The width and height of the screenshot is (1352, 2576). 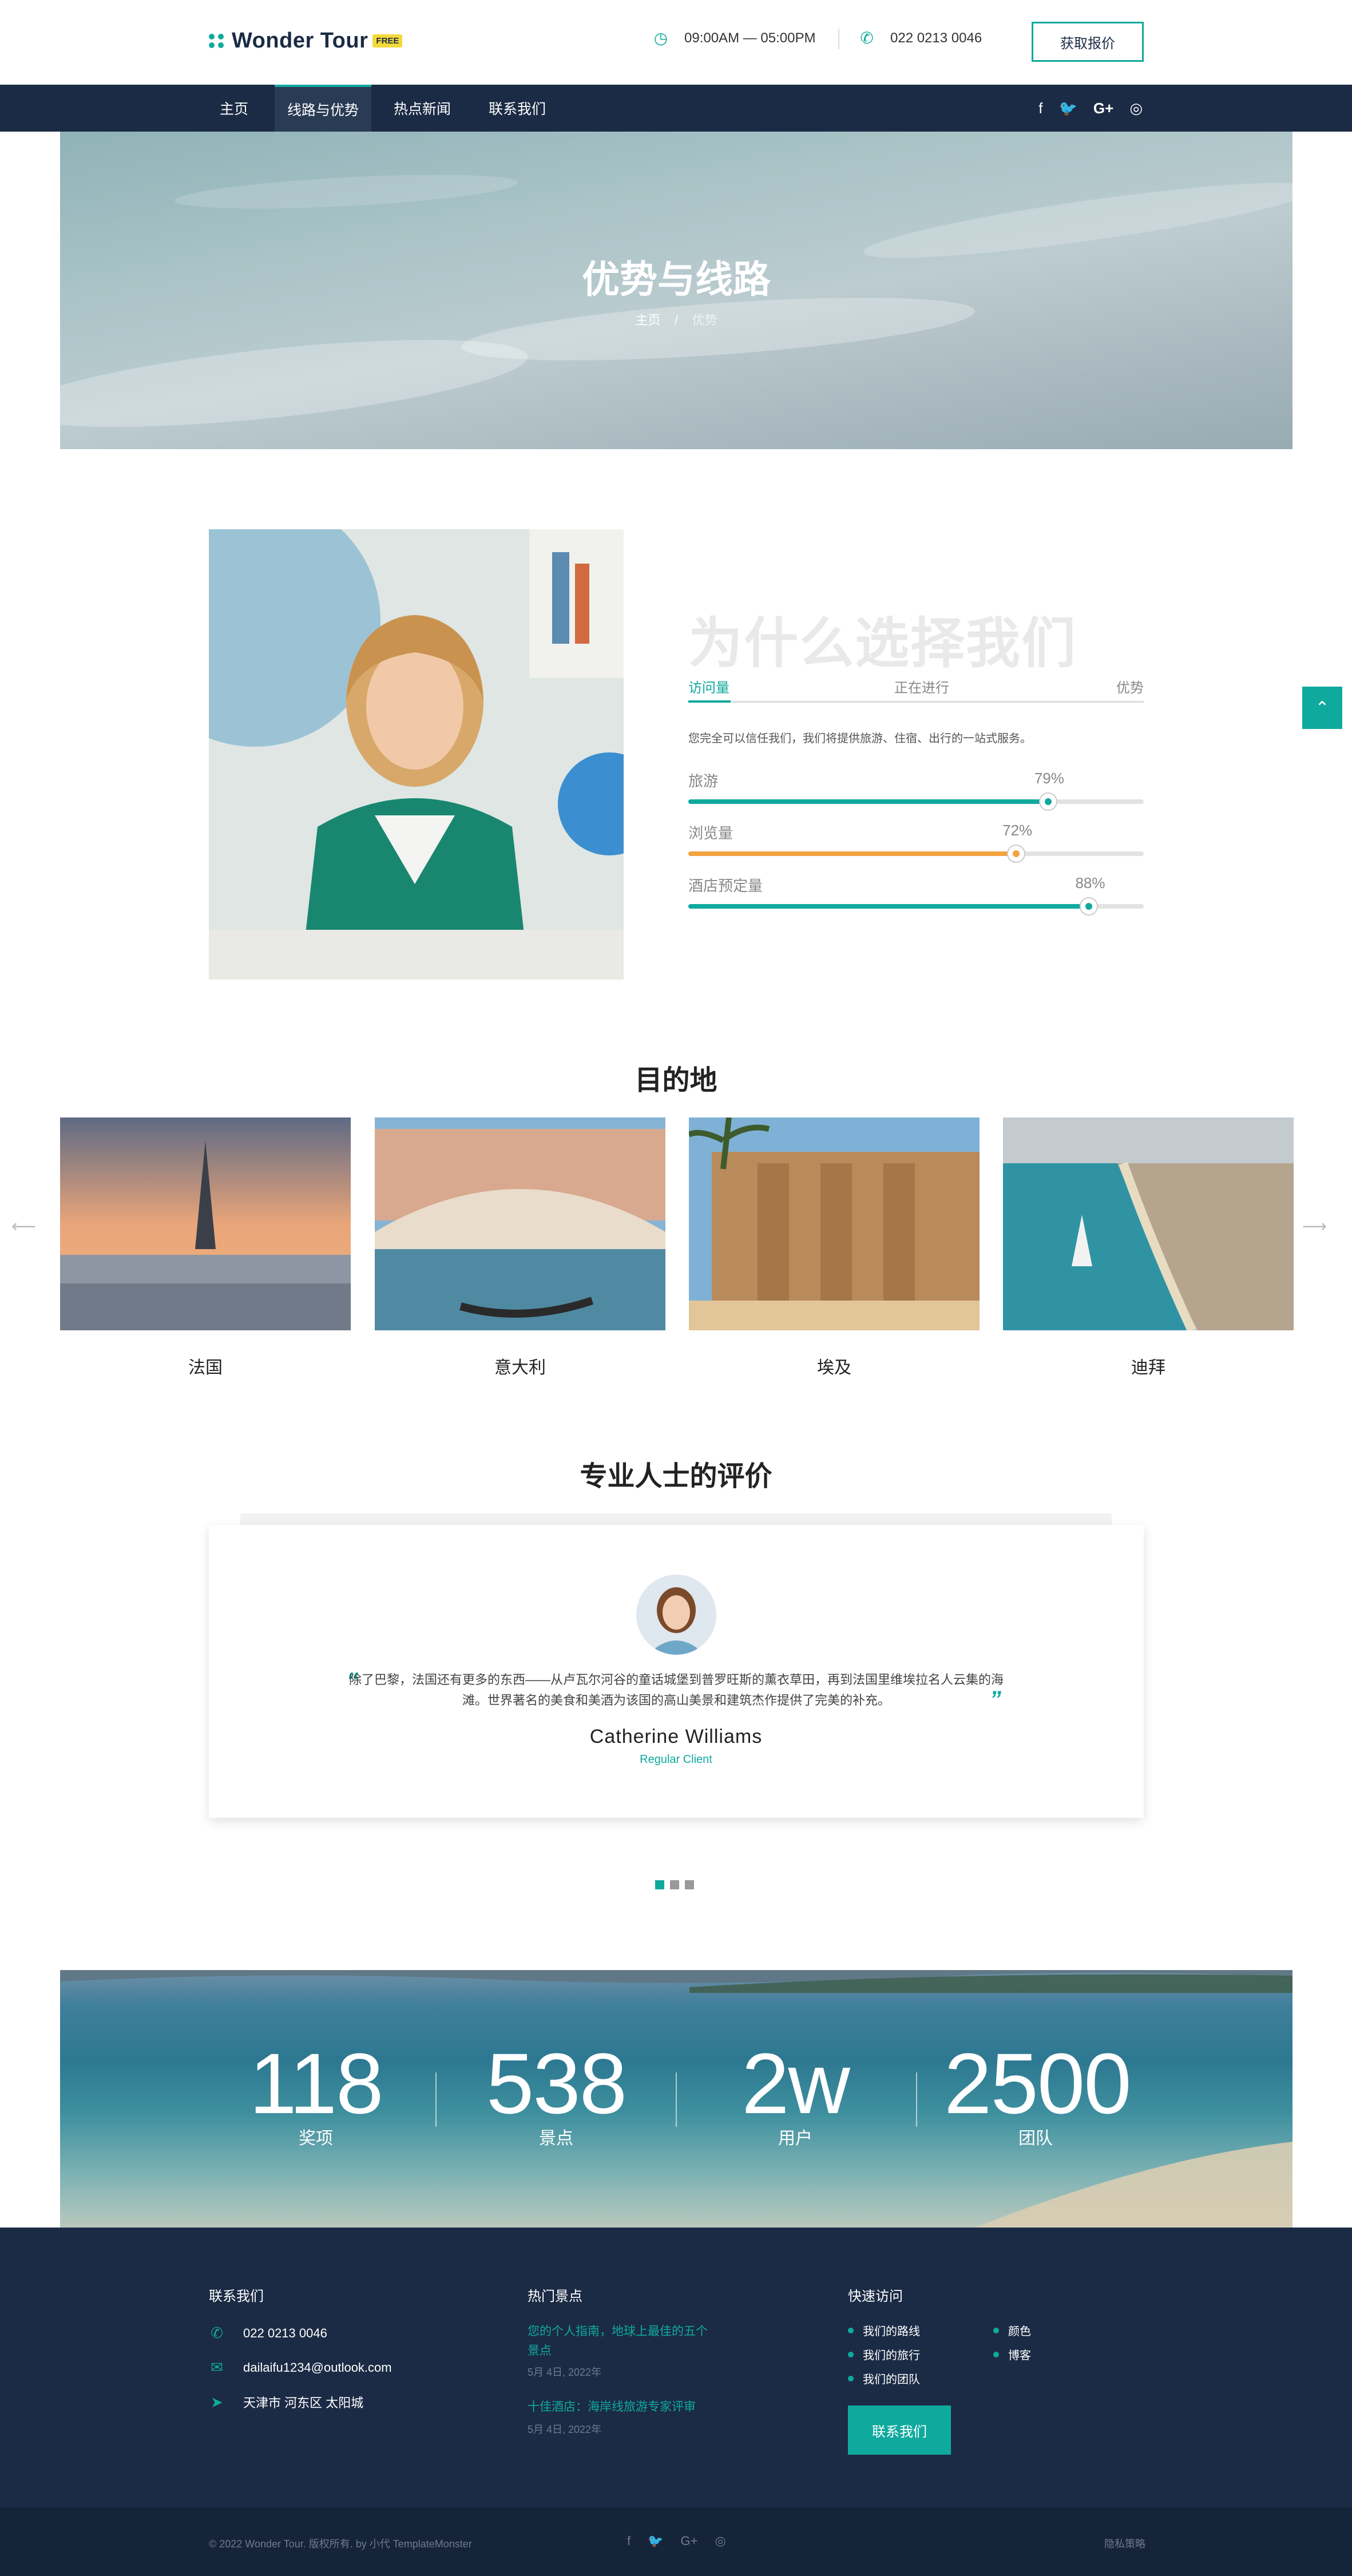 What do you see at coordinates (520, 1366) in the screenshot?
I see `destination-name-italy: 意大利` at bounding box center [520, 1366].